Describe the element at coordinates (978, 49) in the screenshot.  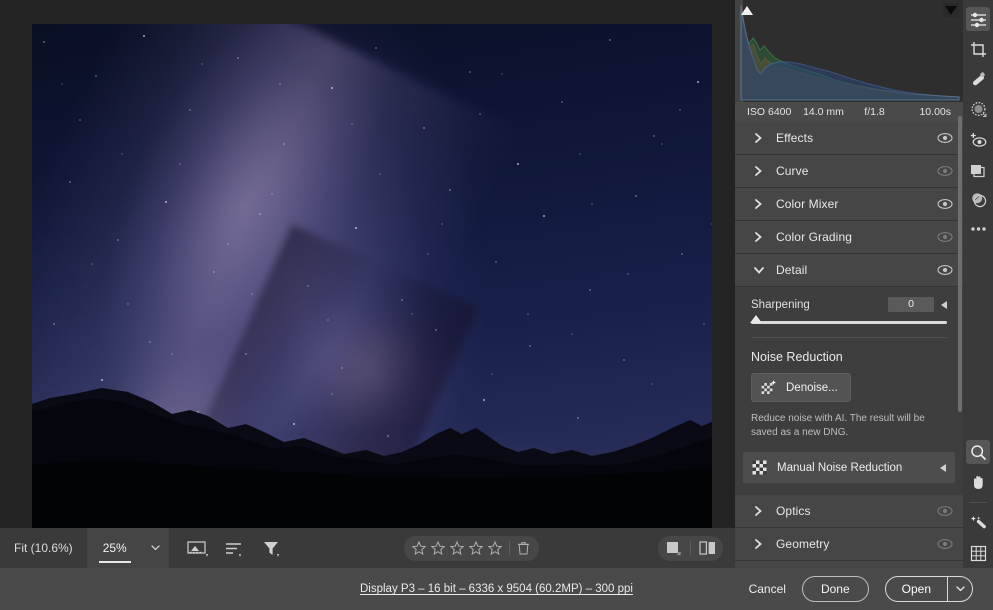
I see `crop-tool` at that location.